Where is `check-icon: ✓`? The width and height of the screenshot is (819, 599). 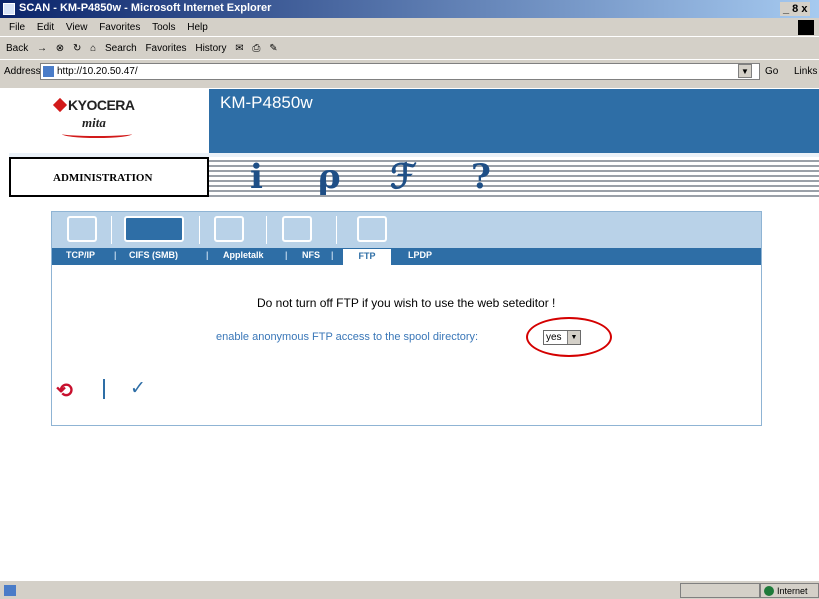 check-icon: ✓ is located at coordinates (138, 388).